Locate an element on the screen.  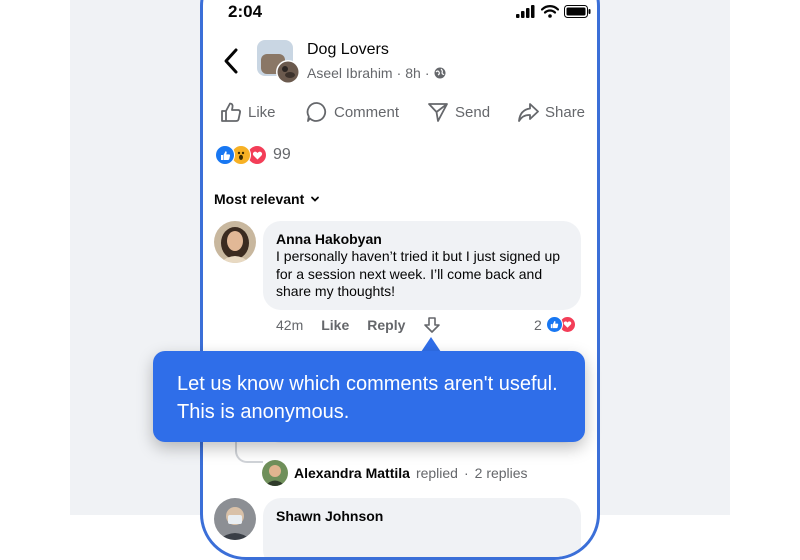
post-actions: Like Comment Send Share is located at coordinates (400, 113).